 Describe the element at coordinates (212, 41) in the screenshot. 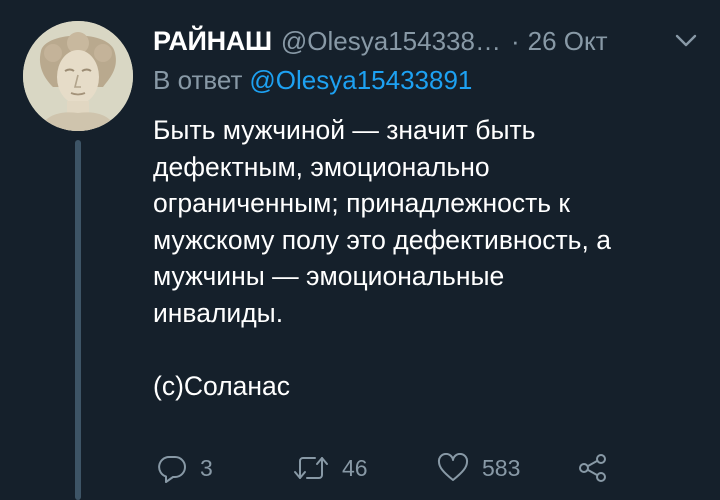

I see `display-name: РАЙНАШ` at that location.